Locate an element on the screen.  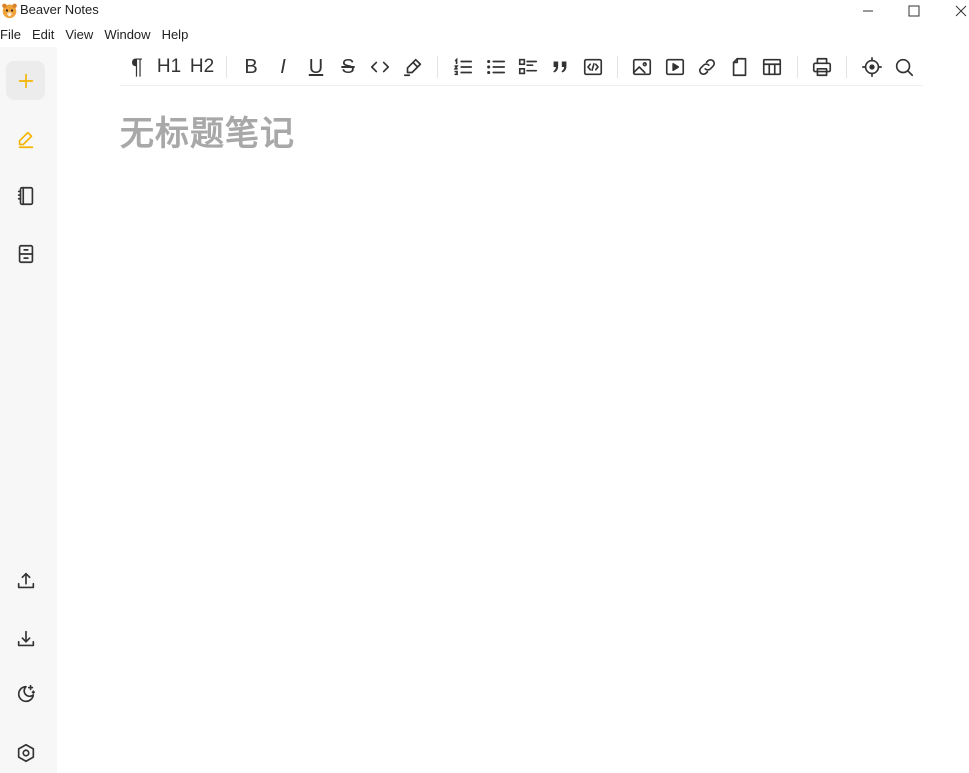
quote-icon is located at coordinates (560, 67).